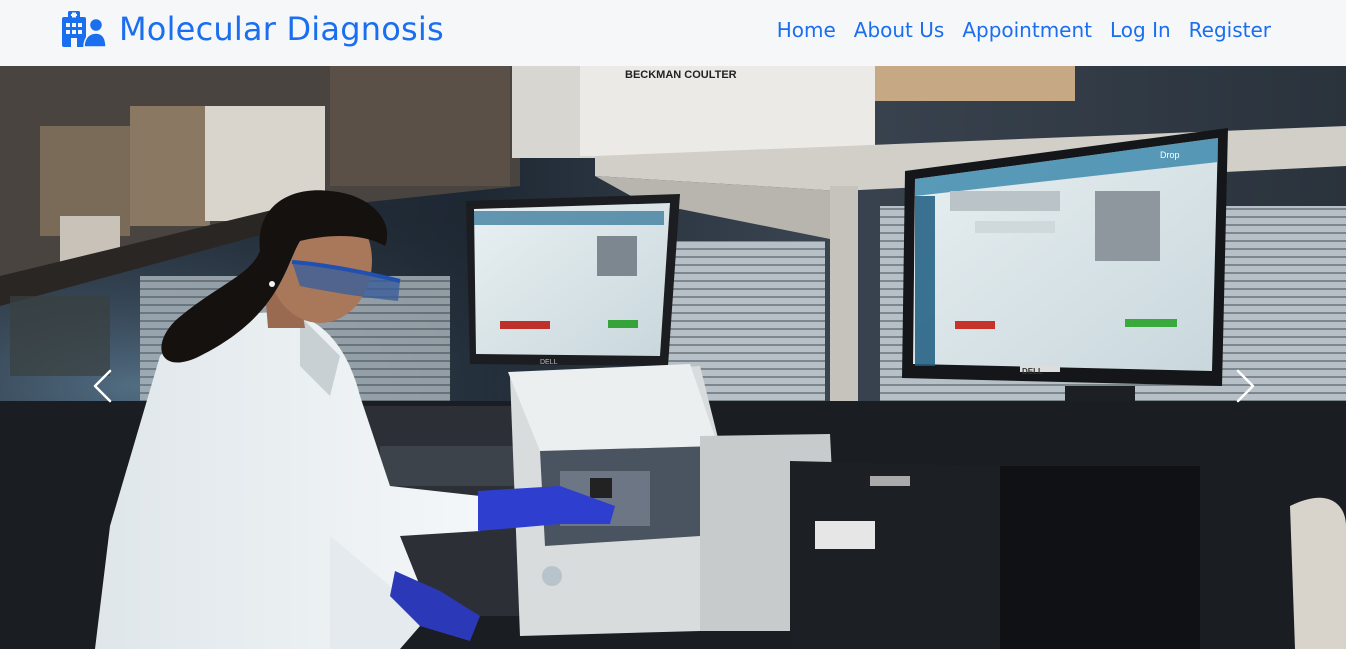  What do you see at coordinates (806, 30) in the screenshot?
I see `nav-home-link: Home` at bounding box center [806, 30].